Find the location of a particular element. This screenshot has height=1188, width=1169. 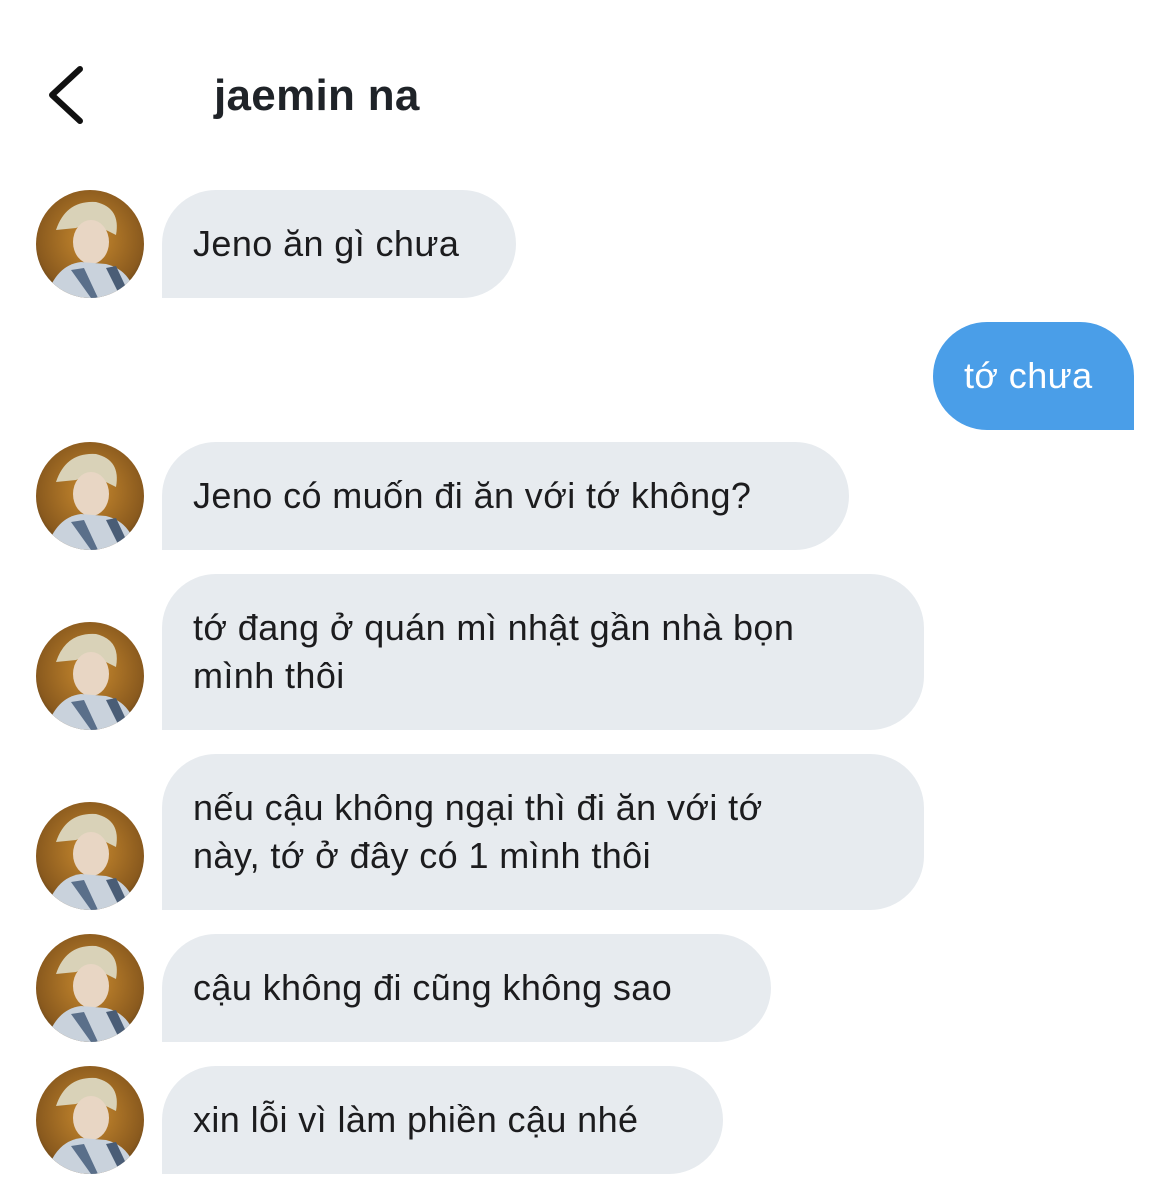

message-bubble-incoming: xin lỗi vì làm phiền cậu nhé is located at coordinates (442, 1120).